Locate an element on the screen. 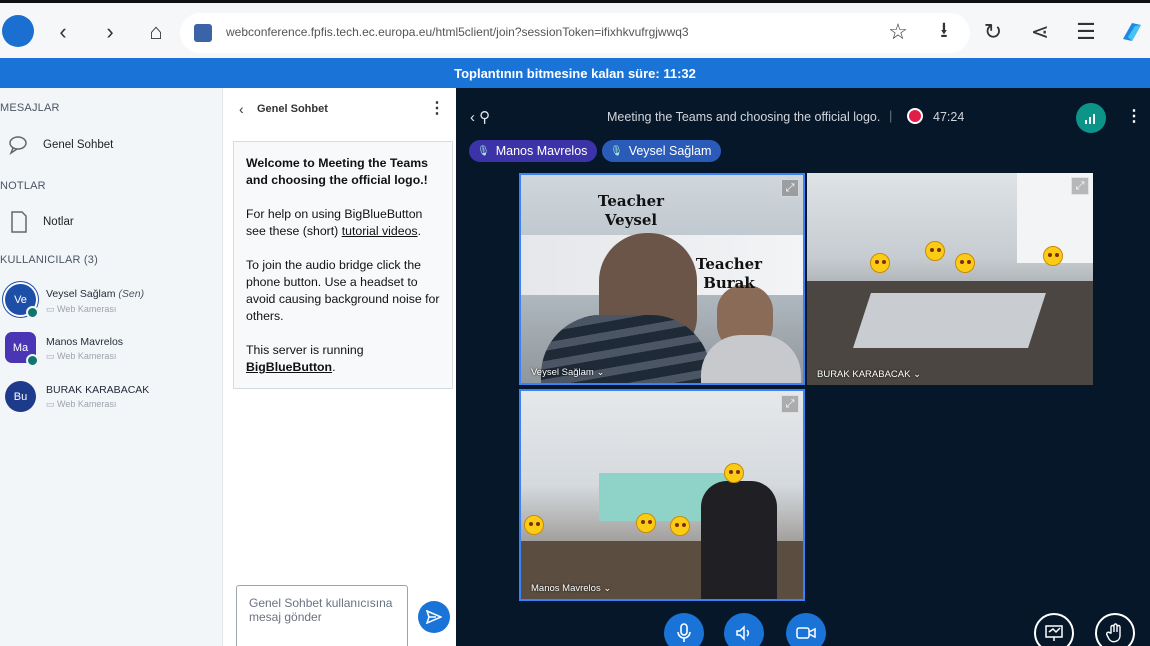 The width and height of the screenshot is (1150, 646). users-section-title: KULLANICILAR (3) is located at coordinates (49, 260).